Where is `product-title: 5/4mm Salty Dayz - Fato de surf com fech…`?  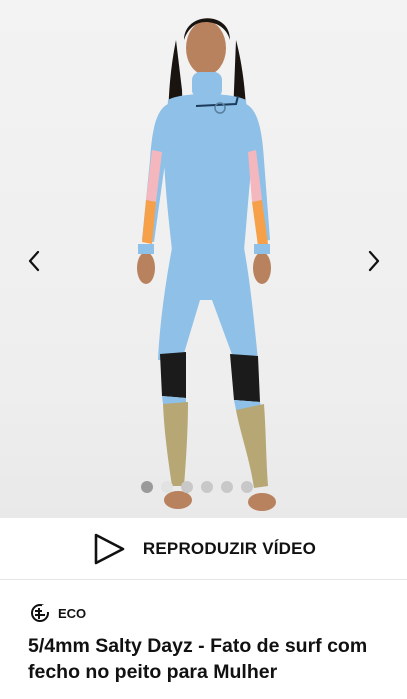
product-title: 5/4mm Salty Dayz - Fato de surf com fech… is located at coordinates (198, 659).